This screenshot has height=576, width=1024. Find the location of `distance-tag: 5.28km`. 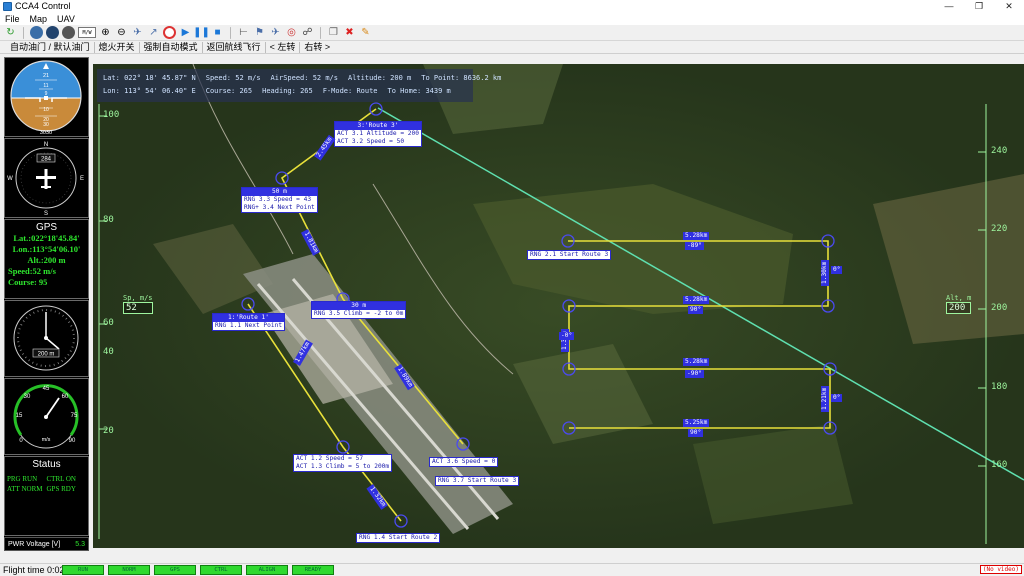

distance-tag: 5.28km is located at coordinates (696, 362).